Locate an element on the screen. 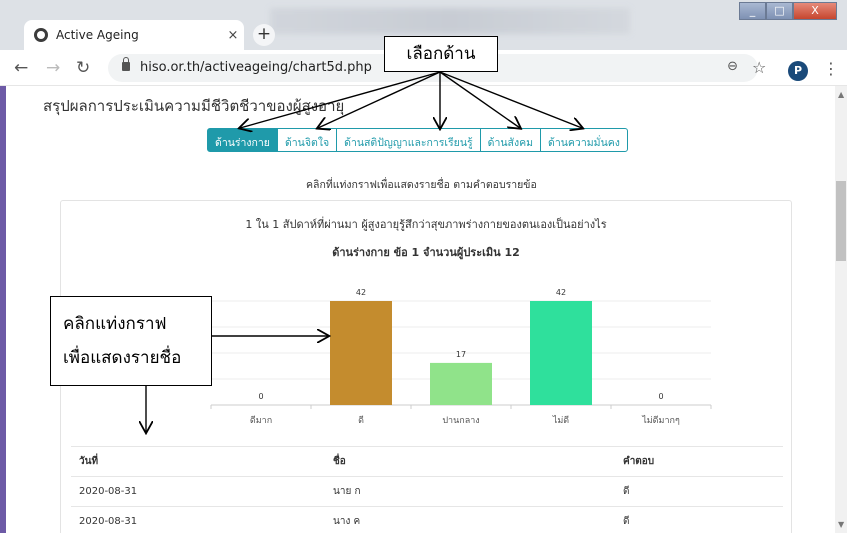 This screenshot has width=847, height=533. tab-title: Active Ageing is located at coordinates (97, 35).